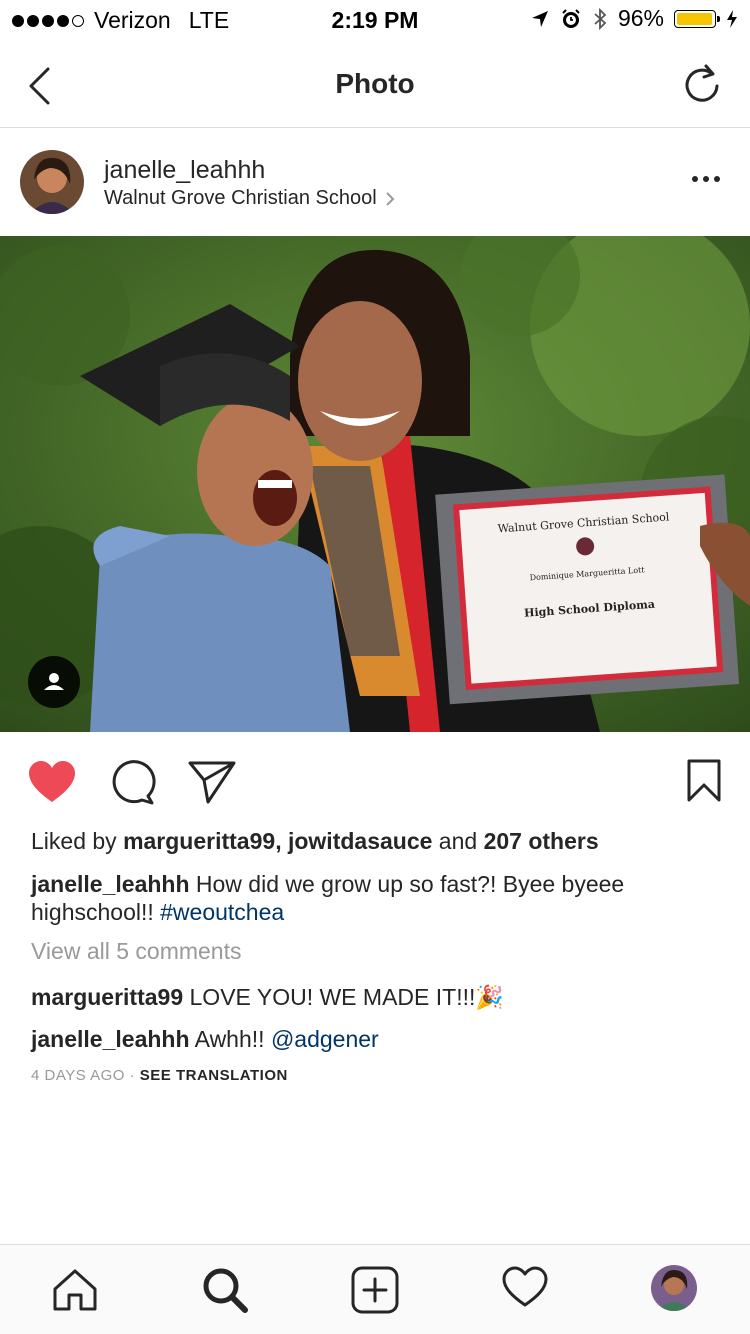 This screenshot has width=750, height=1334. I want to click on comment-icon, so click(132, 782).